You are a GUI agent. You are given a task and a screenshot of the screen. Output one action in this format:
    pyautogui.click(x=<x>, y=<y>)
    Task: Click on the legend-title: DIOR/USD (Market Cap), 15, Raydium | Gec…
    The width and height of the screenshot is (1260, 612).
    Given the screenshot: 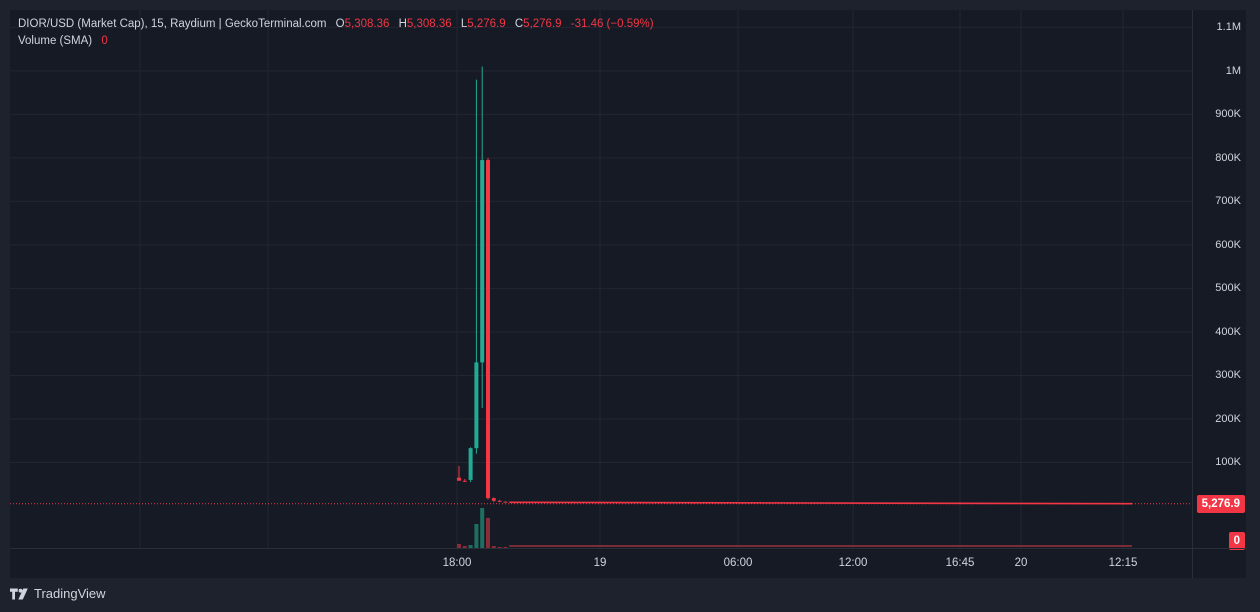 What is the action you would take?
    pyautogui.click(x=172, y=24)
    